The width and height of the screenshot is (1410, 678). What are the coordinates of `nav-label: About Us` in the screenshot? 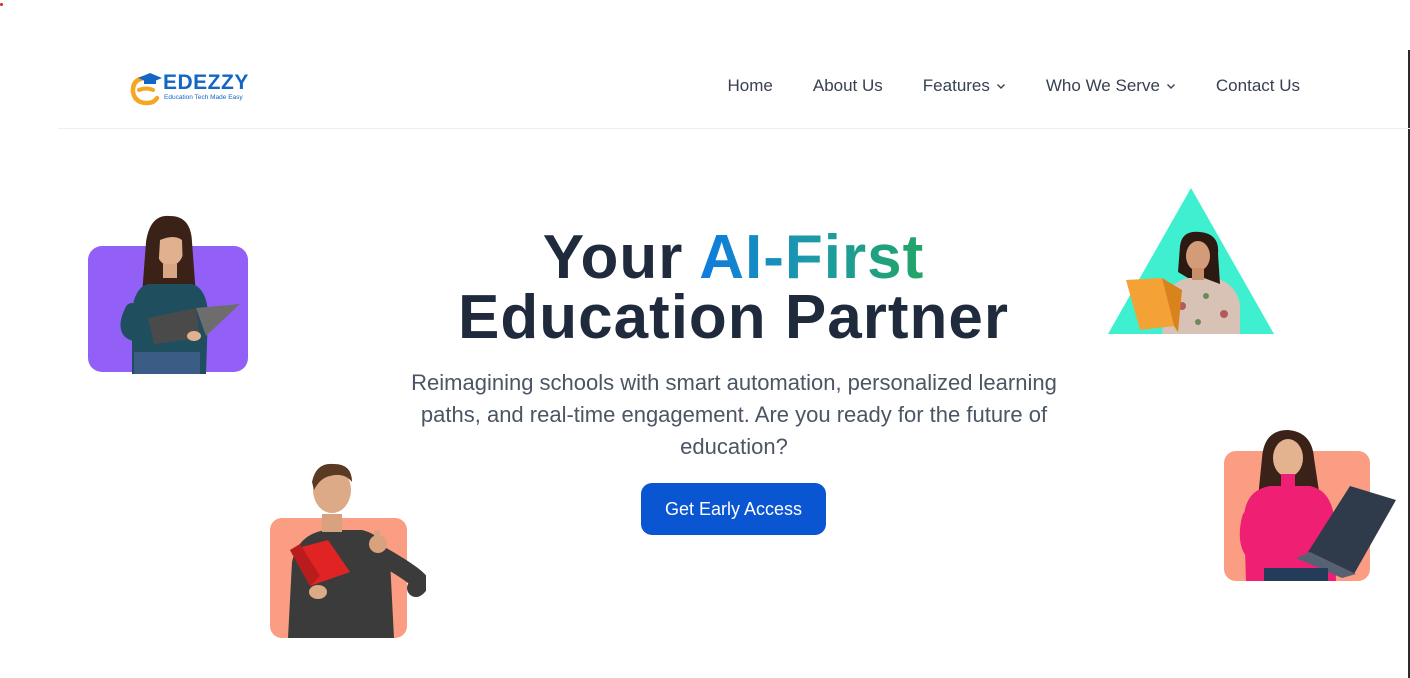 It's located at (847, 85).